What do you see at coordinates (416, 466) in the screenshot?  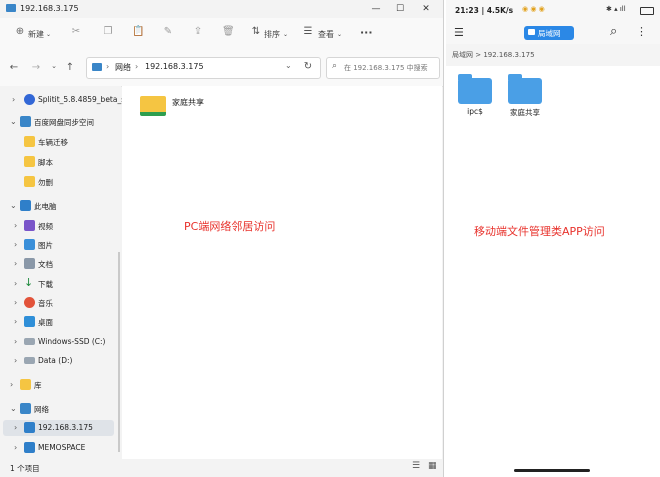 I see `details-view-icon: ☰` at bounding box center [416, 466].